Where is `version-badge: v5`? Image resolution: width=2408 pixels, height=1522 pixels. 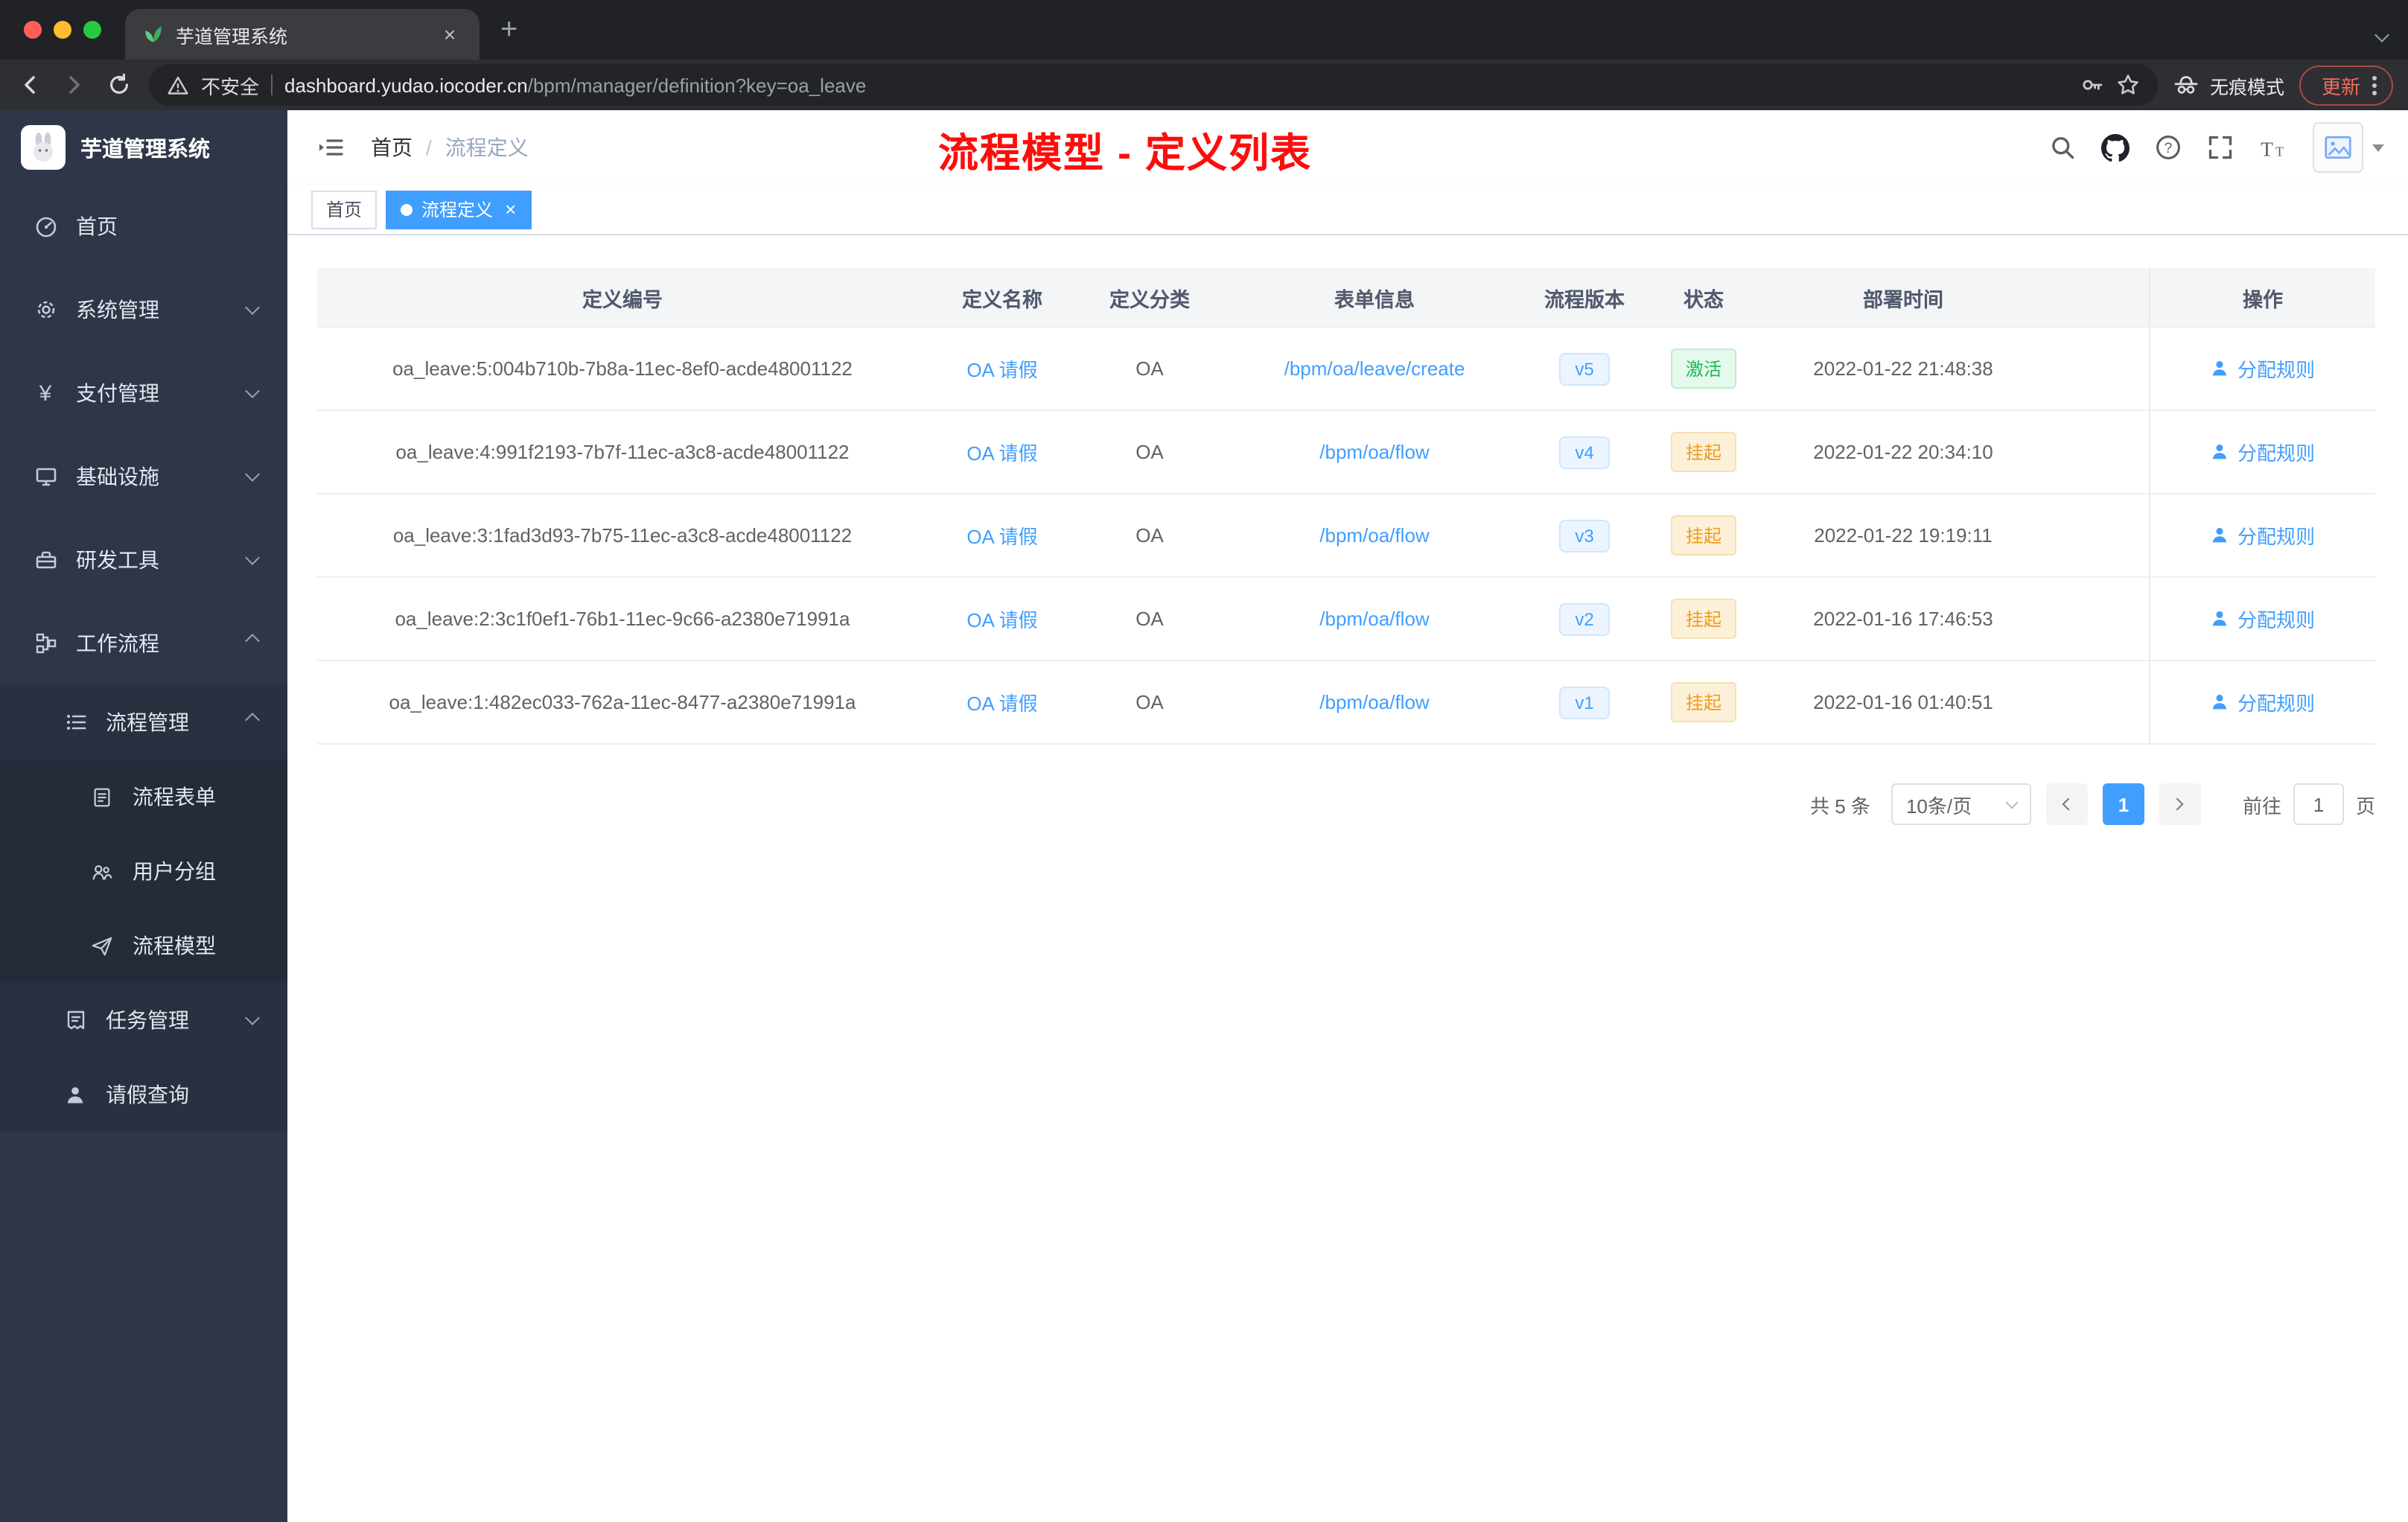
version-badge: v5 is located at coordinates (1584, 368).